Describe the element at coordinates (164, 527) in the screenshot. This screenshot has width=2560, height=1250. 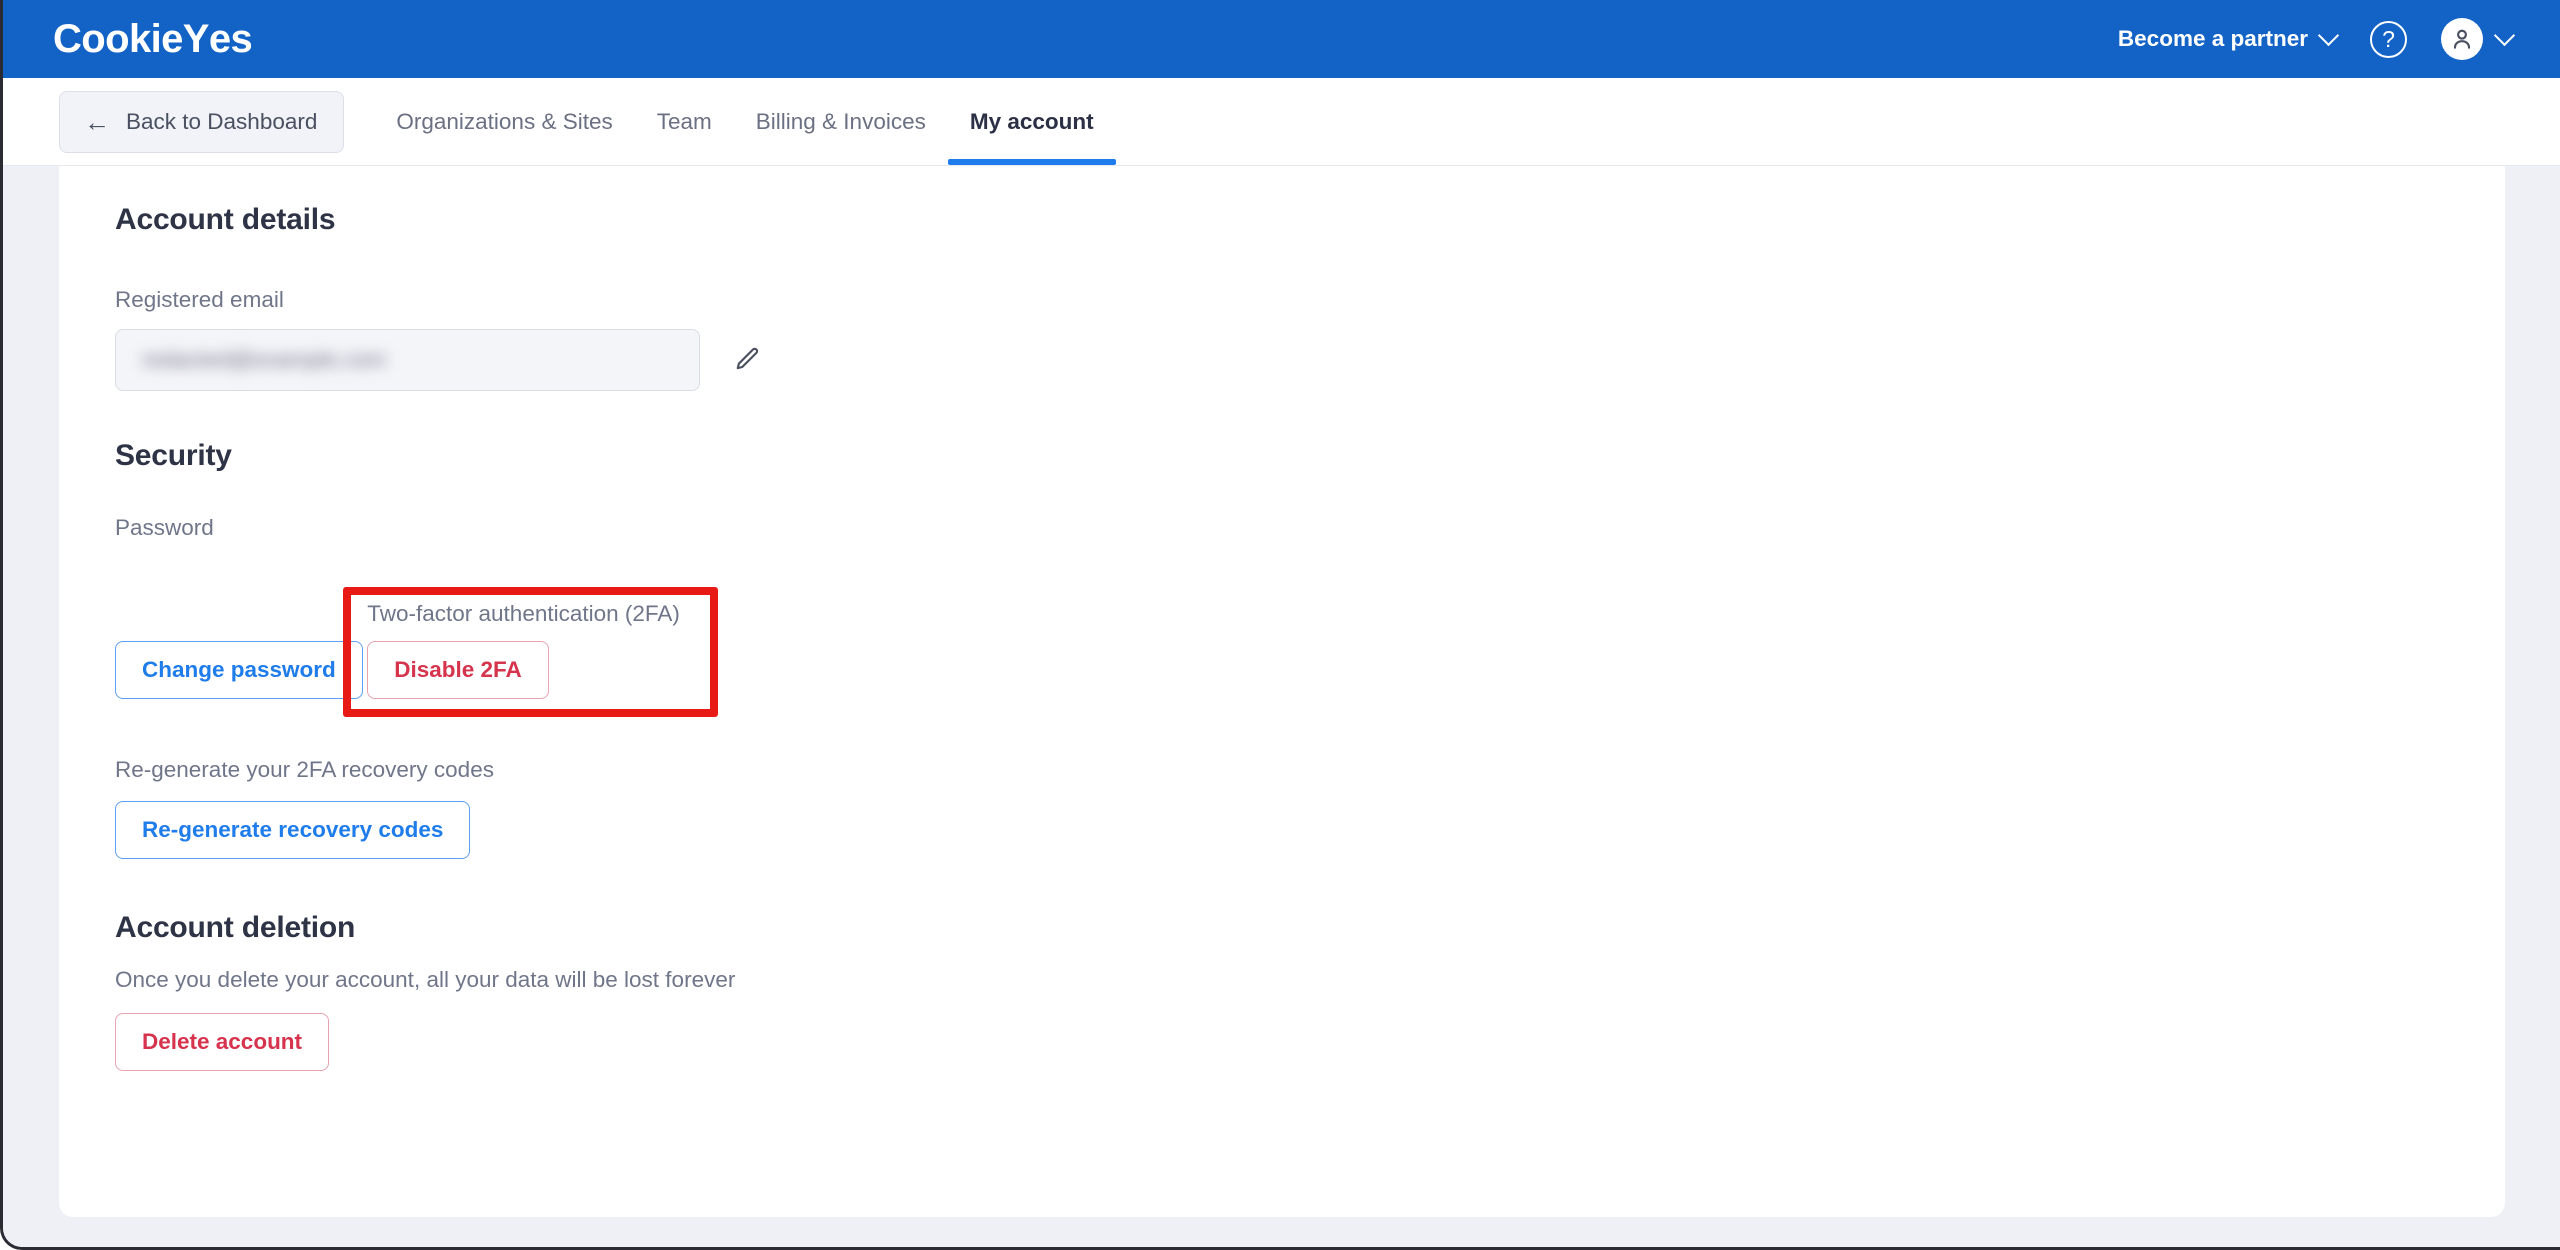
I see `password-label: Password` at that location.